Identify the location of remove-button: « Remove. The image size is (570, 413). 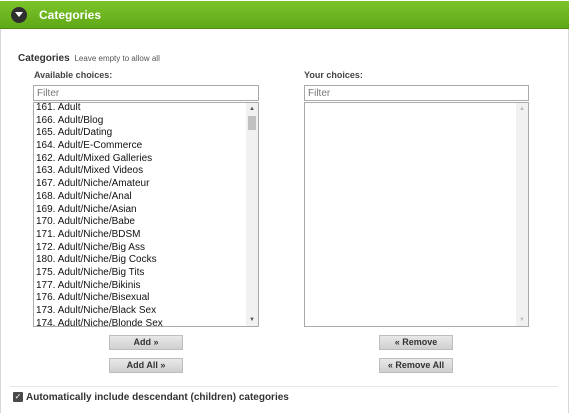
(416, 342).